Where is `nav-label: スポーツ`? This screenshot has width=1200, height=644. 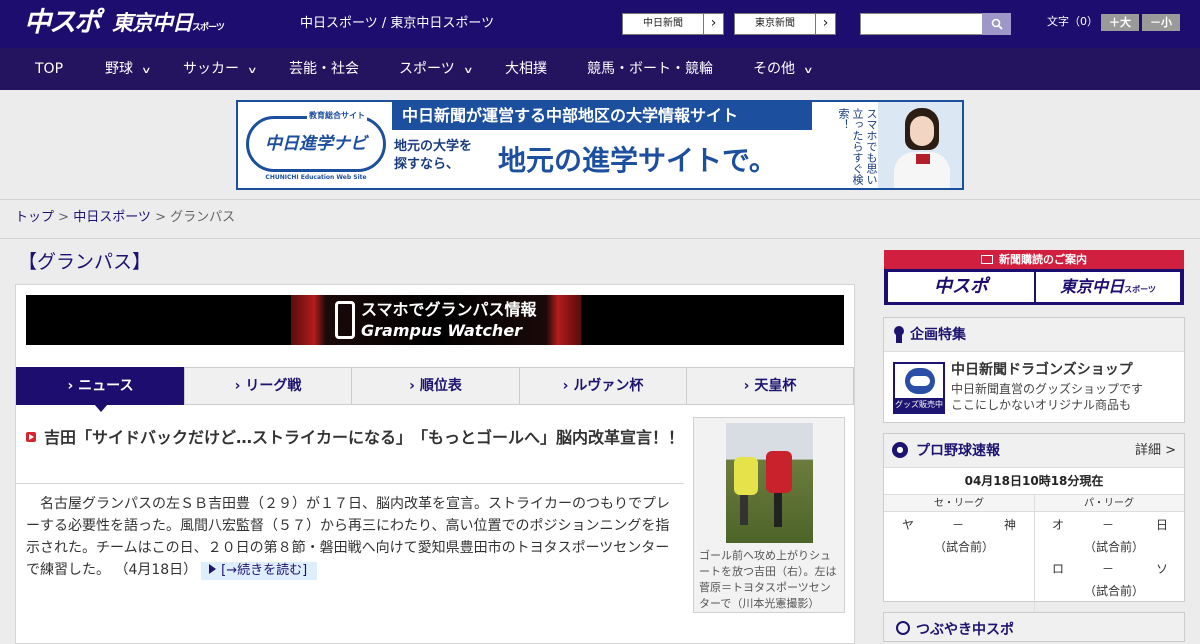 nav-label: スポーツ is located at coordinates (427, 69).